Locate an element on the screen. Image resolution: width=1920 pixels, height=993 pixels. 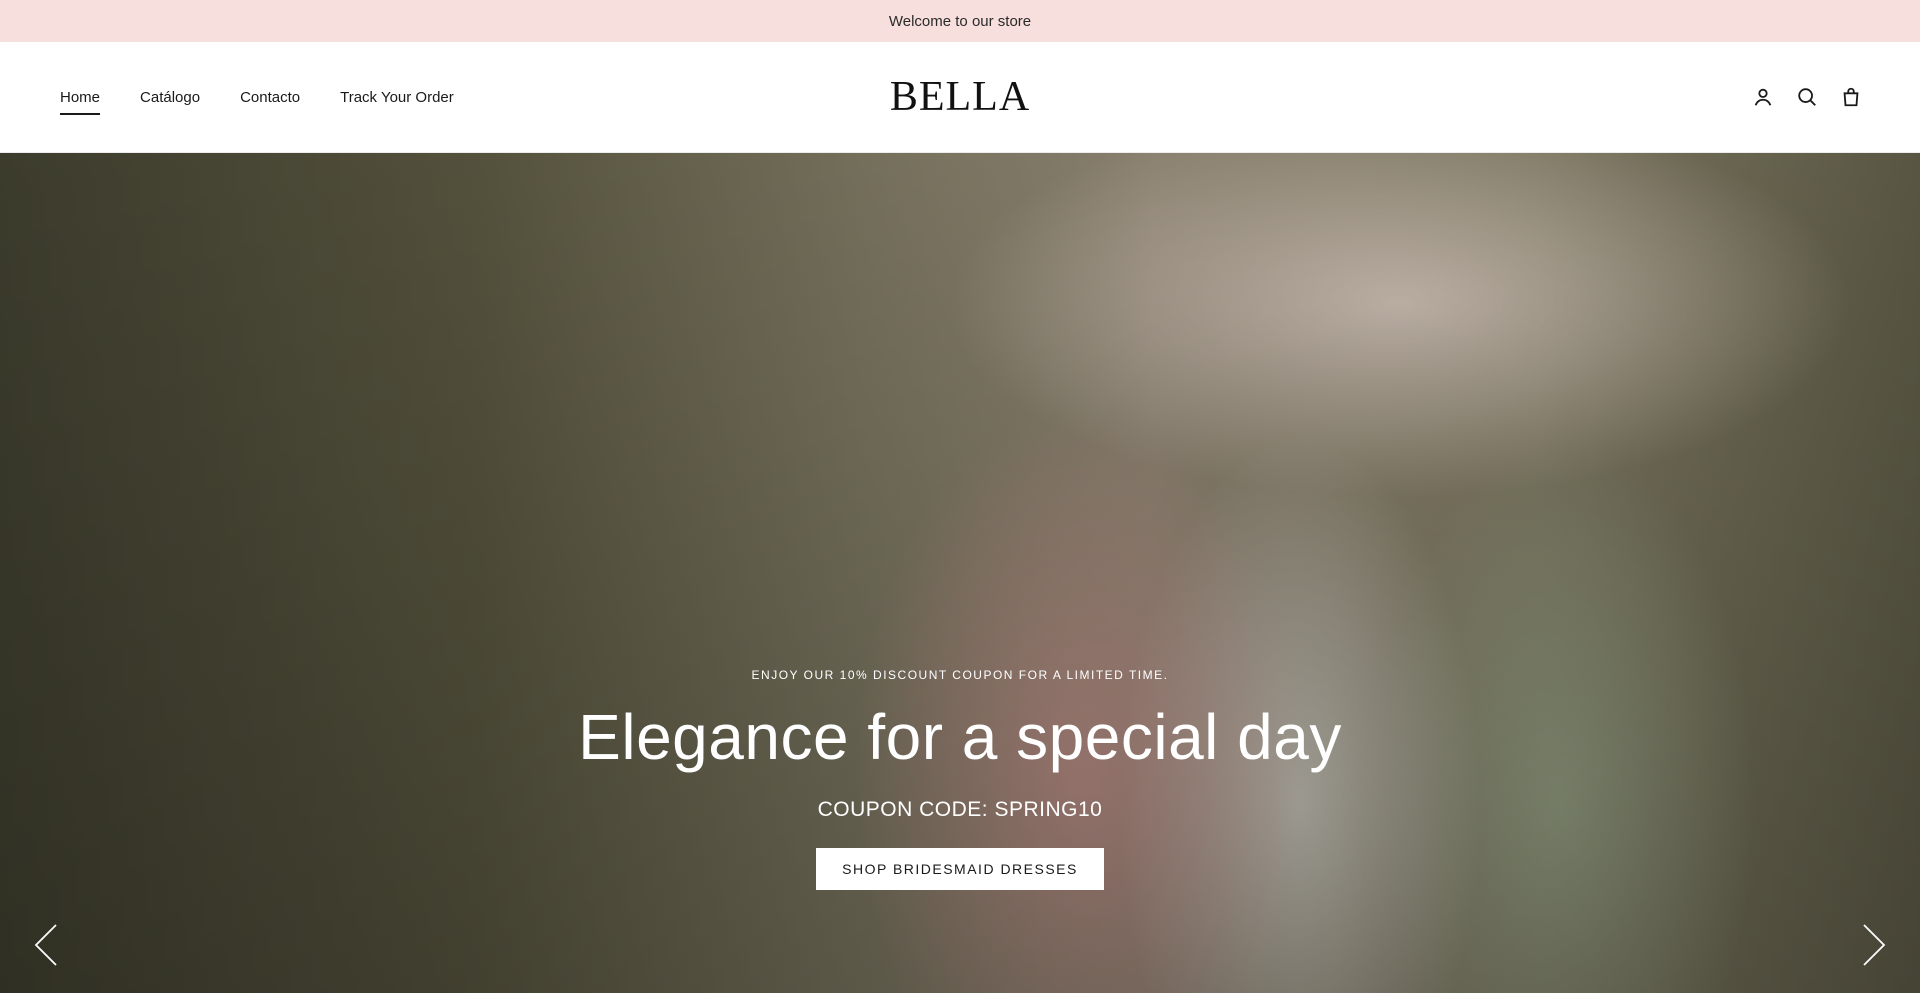
hero-title: Elegance for a special day is located at coordinates (960, 737).